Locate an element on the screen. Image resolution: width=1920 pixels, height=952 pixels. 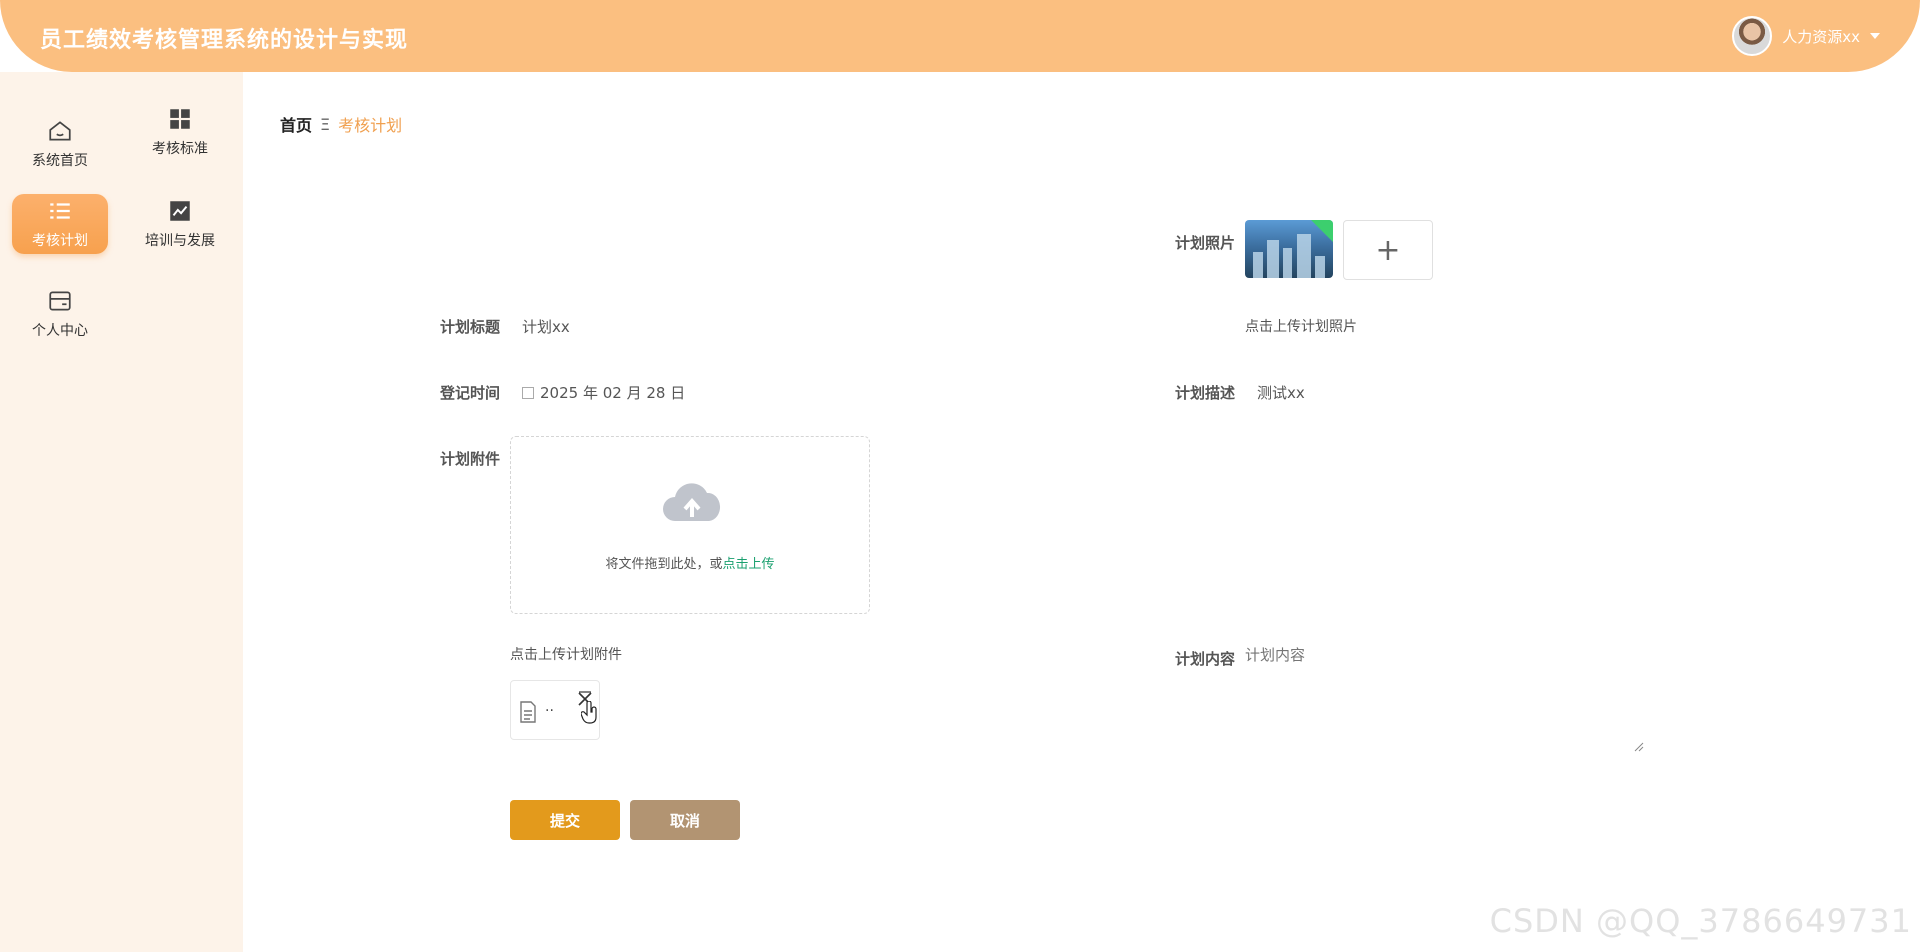
desc-field: 测试xx is located at coordinates (1281, 392).